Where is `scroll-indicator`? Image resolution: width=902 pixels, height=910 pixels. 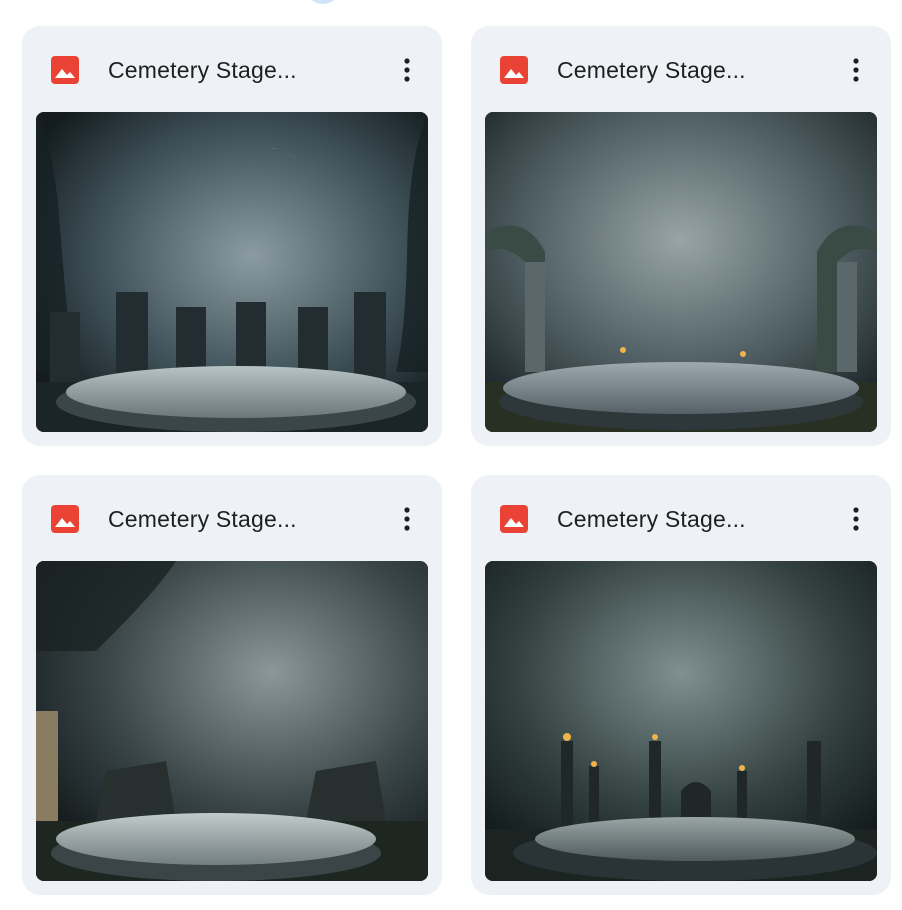
scroll-indicator is located at coordinates (323, 2).